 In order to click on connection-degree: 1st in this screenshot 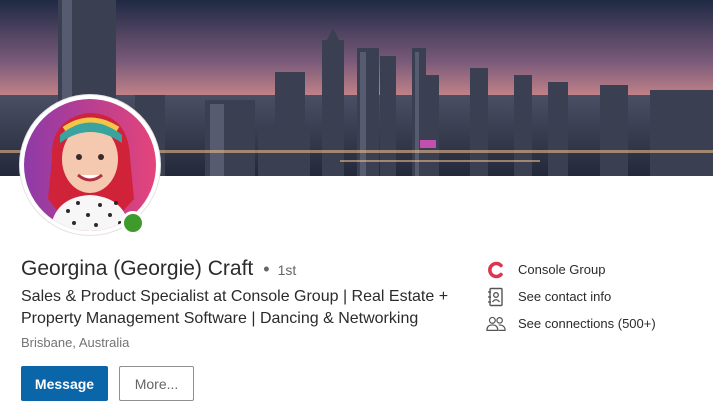, I will do `click(287, 270)`.